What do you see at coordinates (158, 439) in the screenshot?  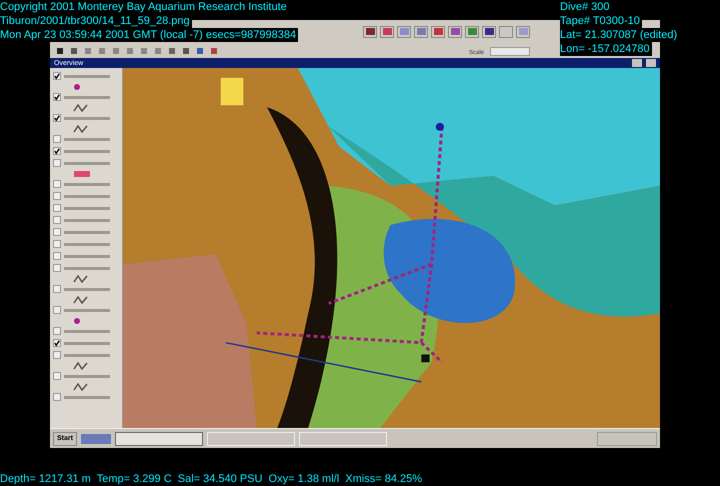 I see `taskbar-task` at bounding box center [158, 439].